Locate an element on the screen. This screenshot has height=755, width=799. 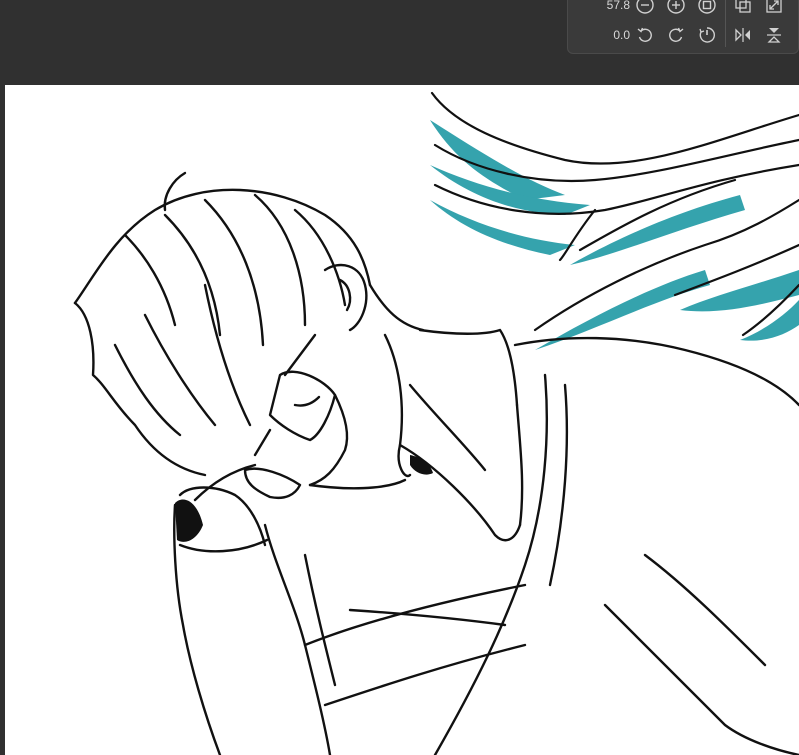
square-circle-icon is located at coordinates (707, 7).